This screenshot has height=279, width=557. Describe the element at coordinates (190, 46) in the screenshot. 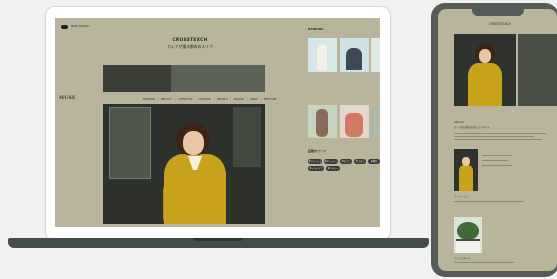

I see `site-subtitle: カレアが描る都市のスイブ` at that location.